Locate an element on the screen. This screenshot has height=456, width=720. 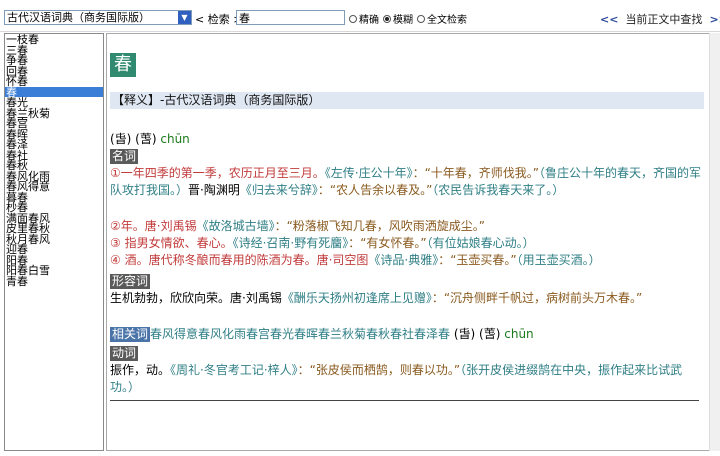
noun-sense-2-source: 《故洛城古墙》 is located at coordinates (235, 226).